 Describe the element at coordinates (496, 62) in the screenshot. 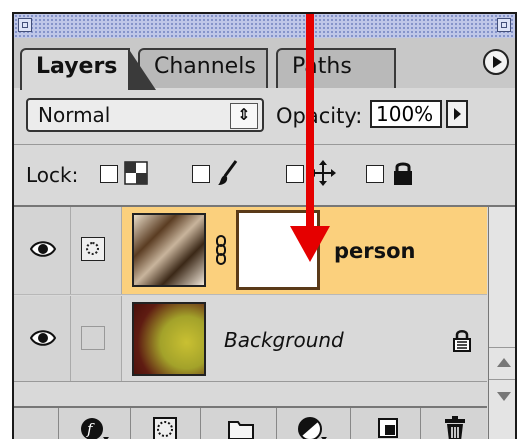

I see `panel-menu-icon` at that location.